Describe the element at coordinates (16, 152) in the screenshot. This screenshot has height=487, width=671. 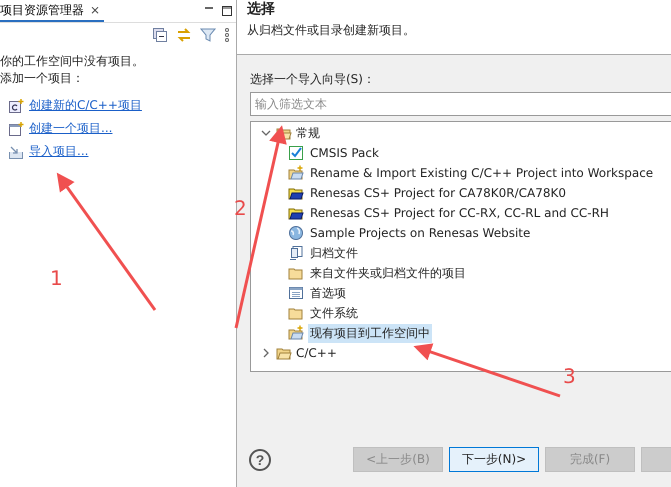
I see `import-icon` at that location.